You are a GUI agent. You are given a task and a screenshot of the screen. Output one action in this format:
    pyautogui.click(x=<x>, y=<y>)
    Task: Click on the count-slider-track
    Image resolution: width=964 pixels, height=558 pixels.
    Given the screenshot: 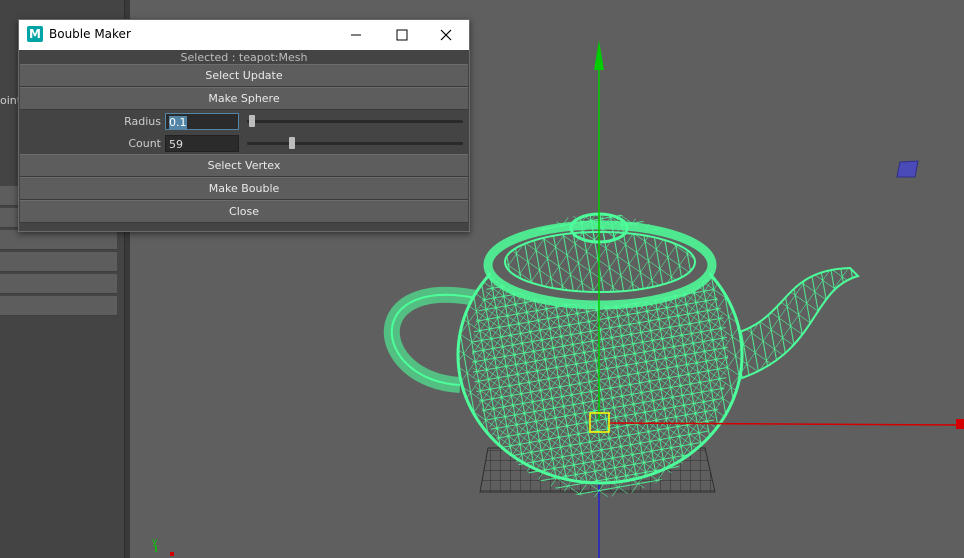 What is the action you would take?
    pyautogui.click(x=355, y=143)
    